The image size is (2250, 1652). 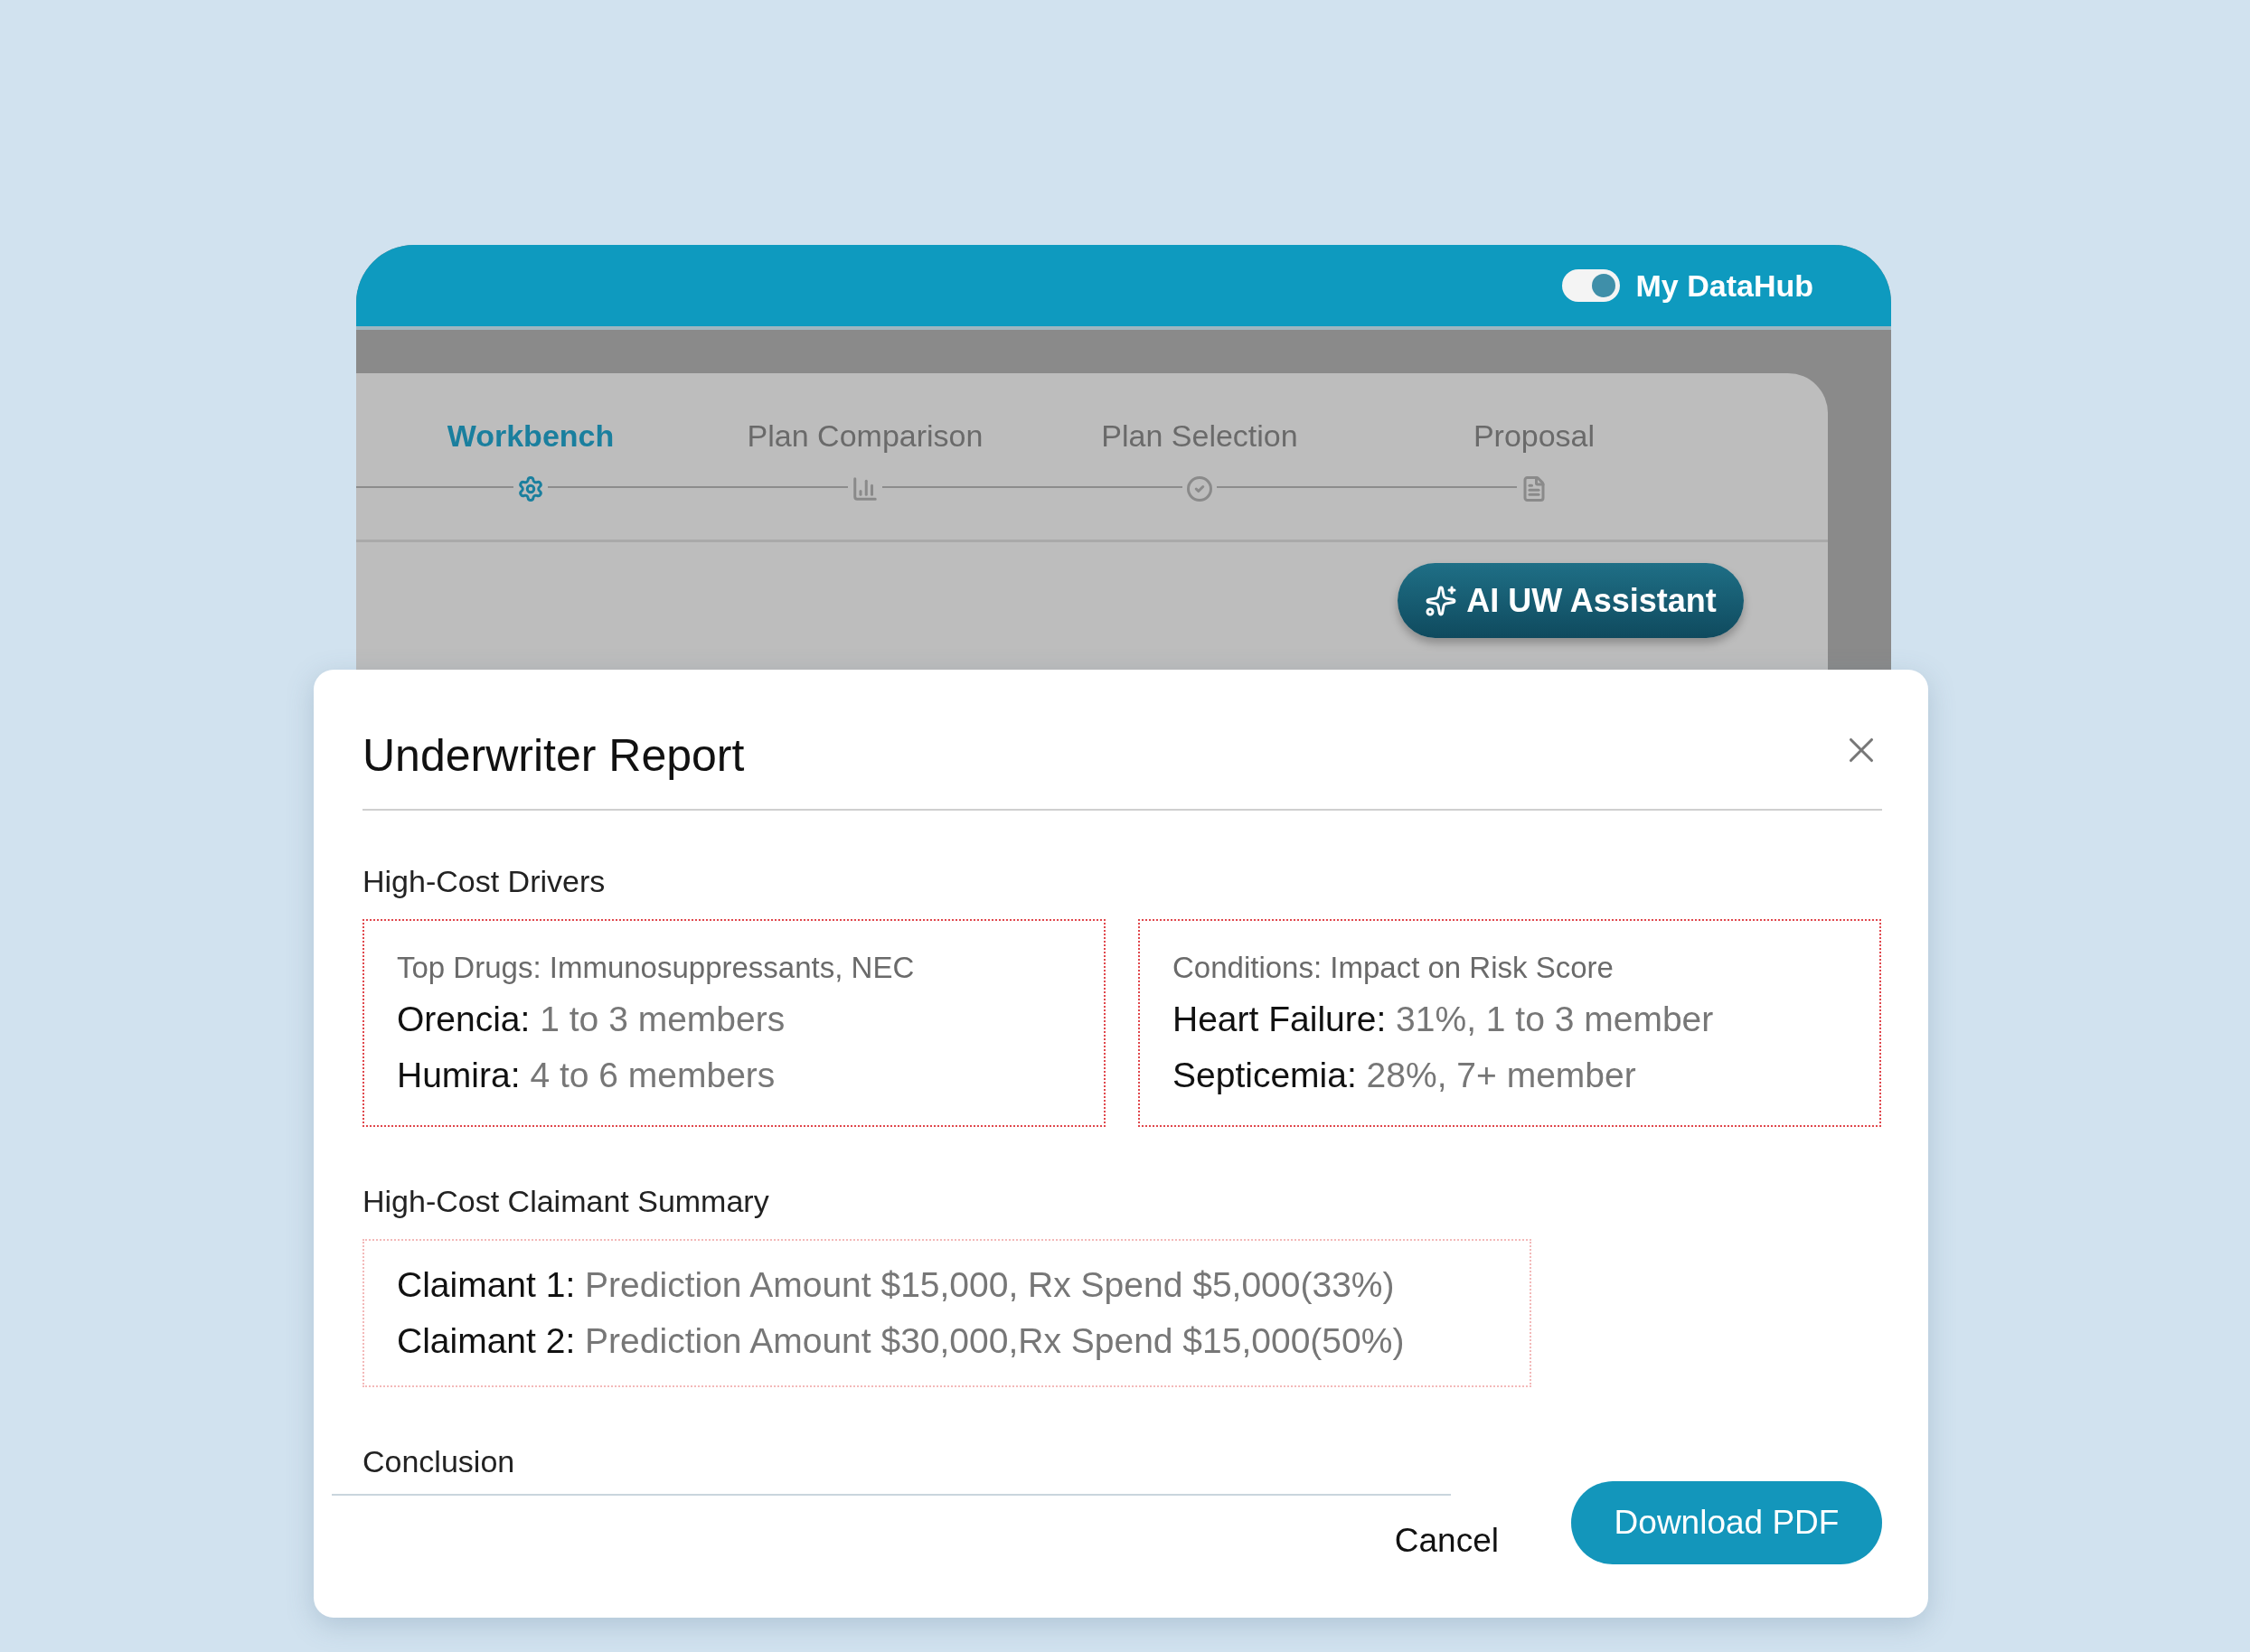 I want to click on assistant-button: AI UW Assistant, so click(x=1571, y=600).